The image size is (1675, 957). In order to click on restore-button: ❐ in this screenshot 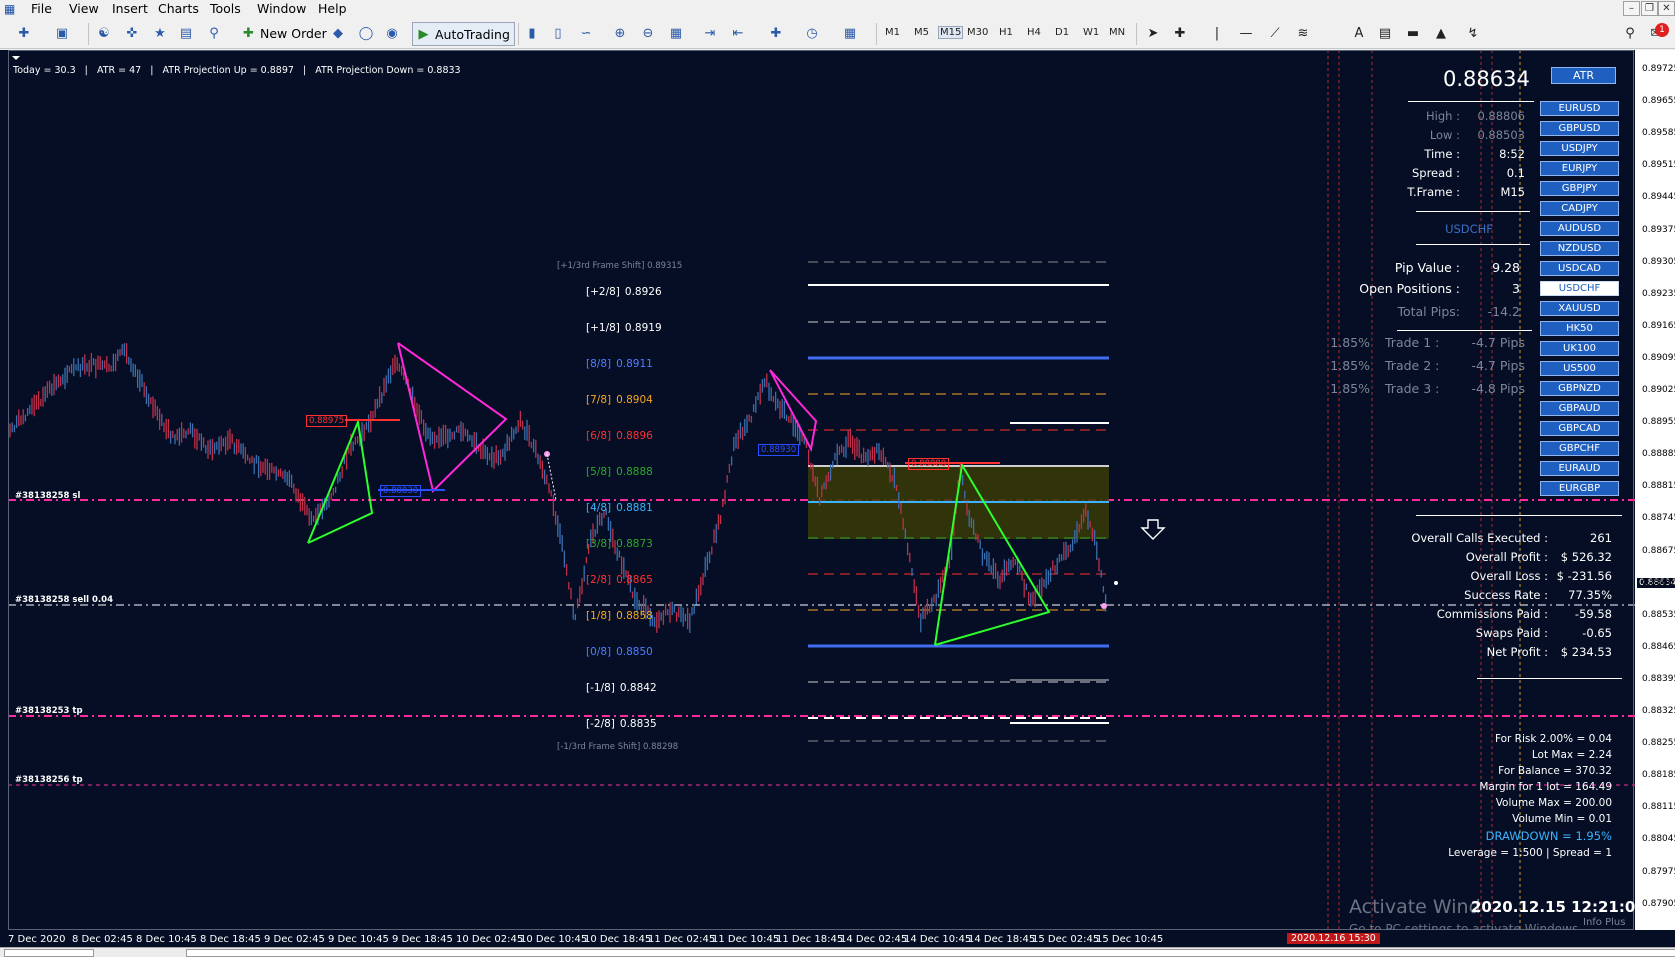, I will do `click(1649, 8)`.